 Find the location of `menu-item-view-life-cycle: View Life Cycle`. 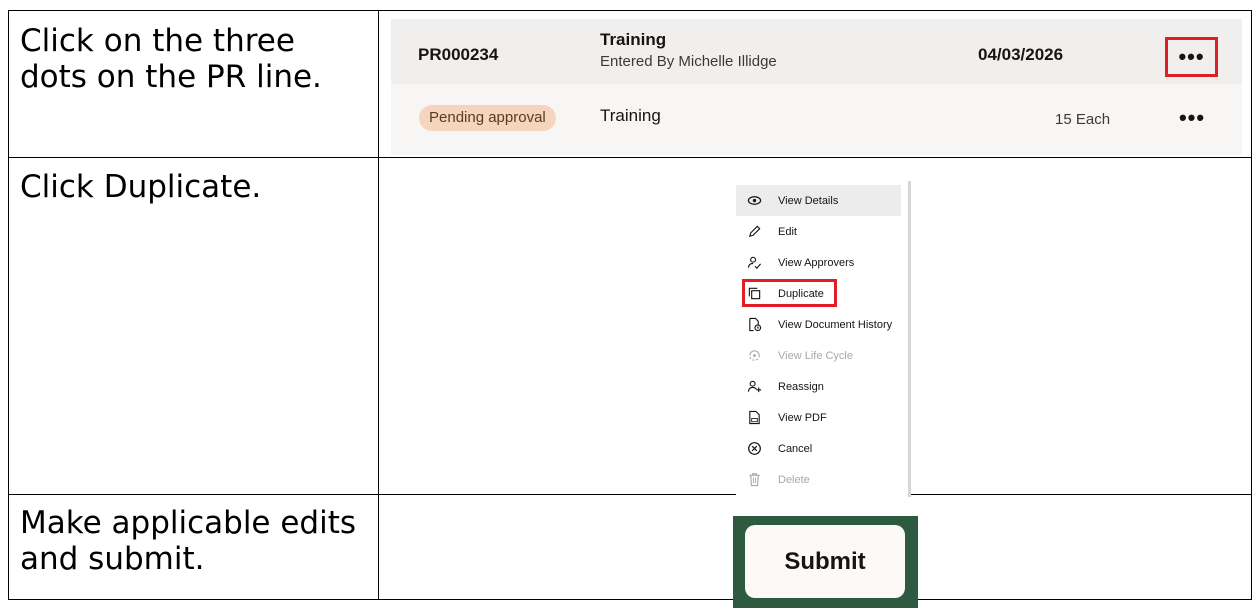

menu-item-view-life-cycle: View Life Cycle is located at coordinates (818, 355).